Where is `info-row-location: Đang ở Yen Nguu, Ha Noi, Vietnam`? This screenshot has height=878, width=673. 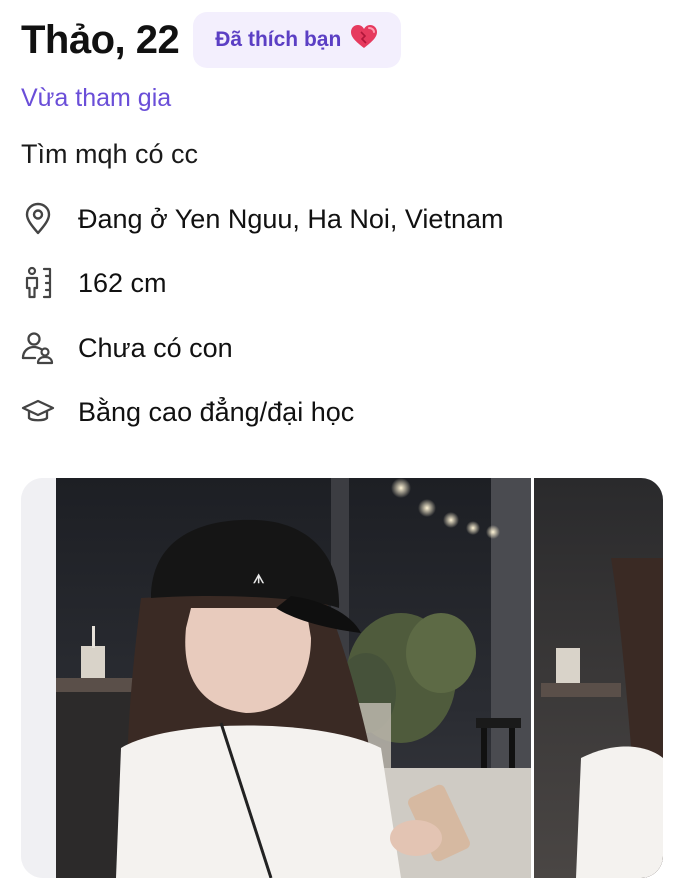 info-row-location: Đang ở Yen Nguu, Ha Noi, Vietnam is located at coordinates (262, 219).